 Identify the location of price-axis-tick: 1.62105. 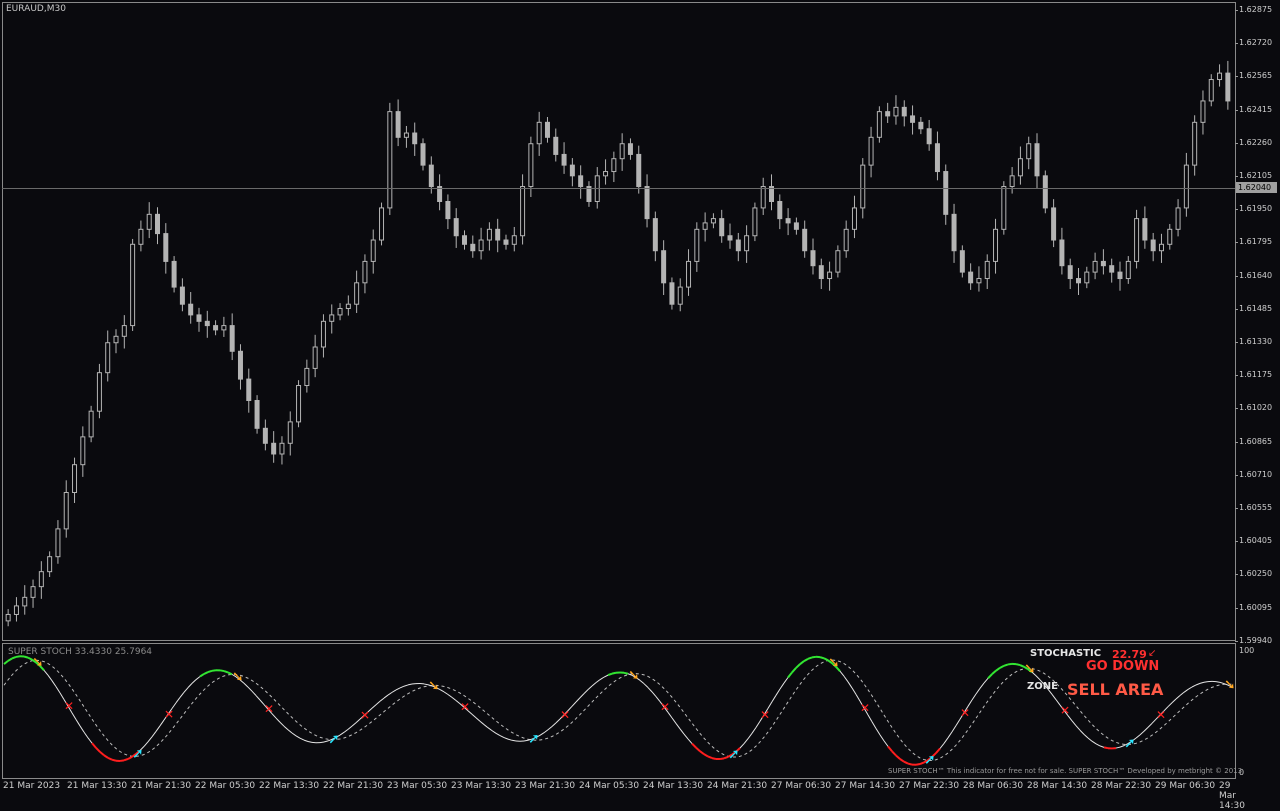
(1253, 175).